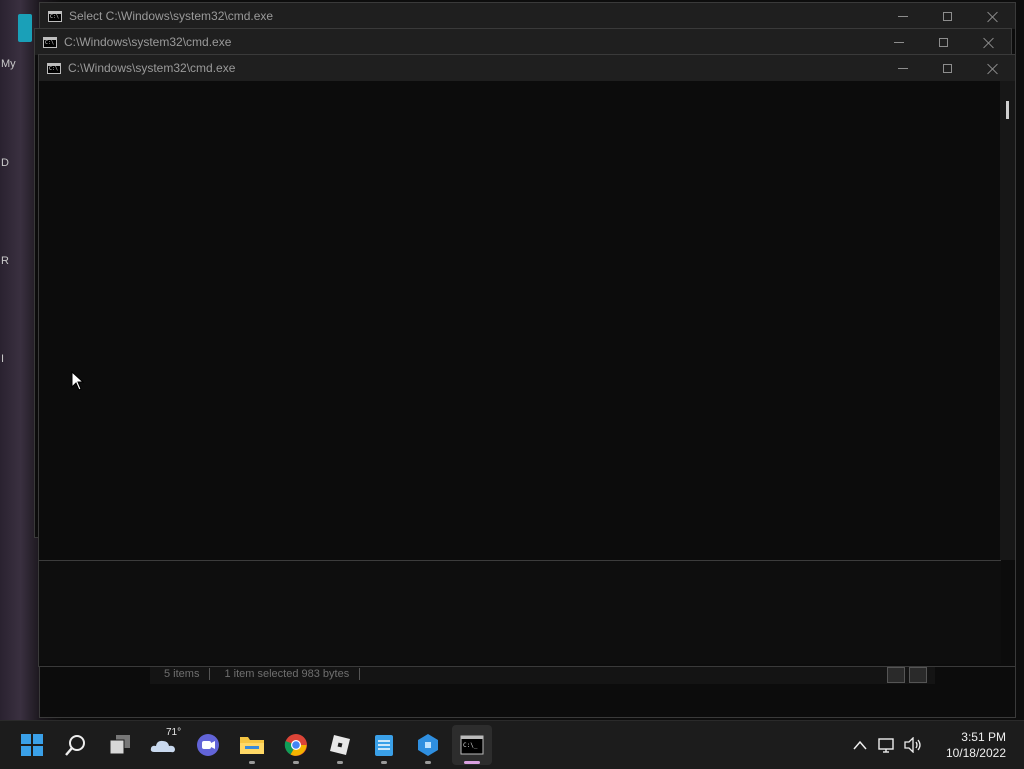 The height and width of the screenshot is (769, 1024). I want to click on window-title: Select C:\Windows\system32\cmd.exe, so click(171, 16).